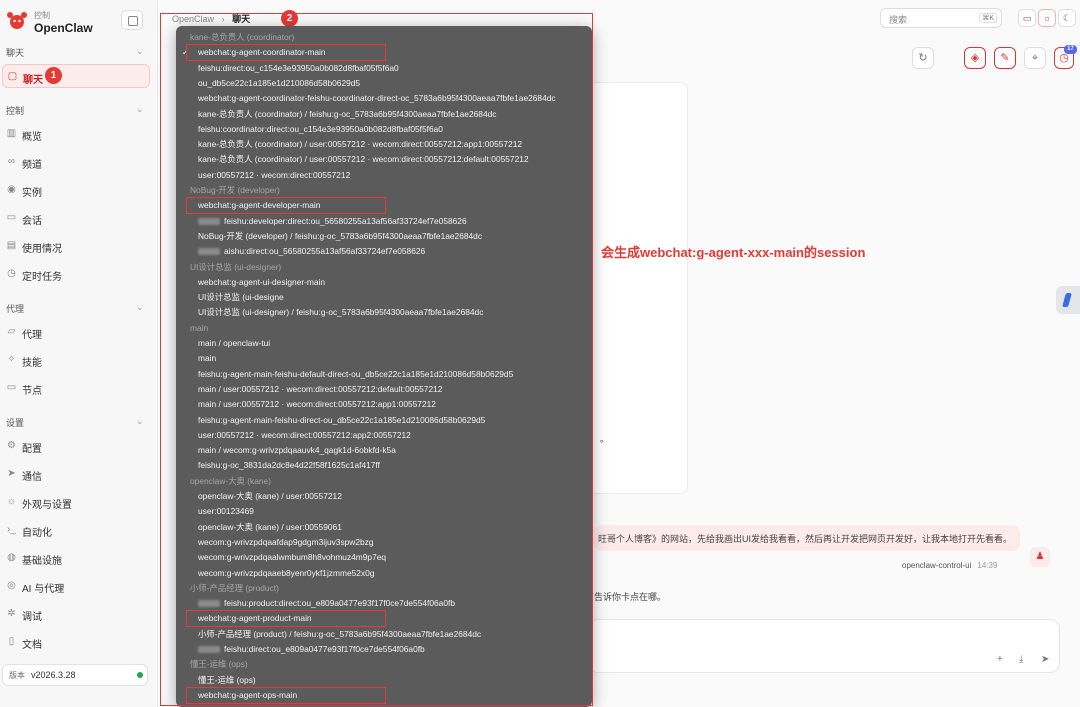  Describe the element at coordinates (988, 18) in the screenshot. I see `search-shortcut: ⌘K` at that location.